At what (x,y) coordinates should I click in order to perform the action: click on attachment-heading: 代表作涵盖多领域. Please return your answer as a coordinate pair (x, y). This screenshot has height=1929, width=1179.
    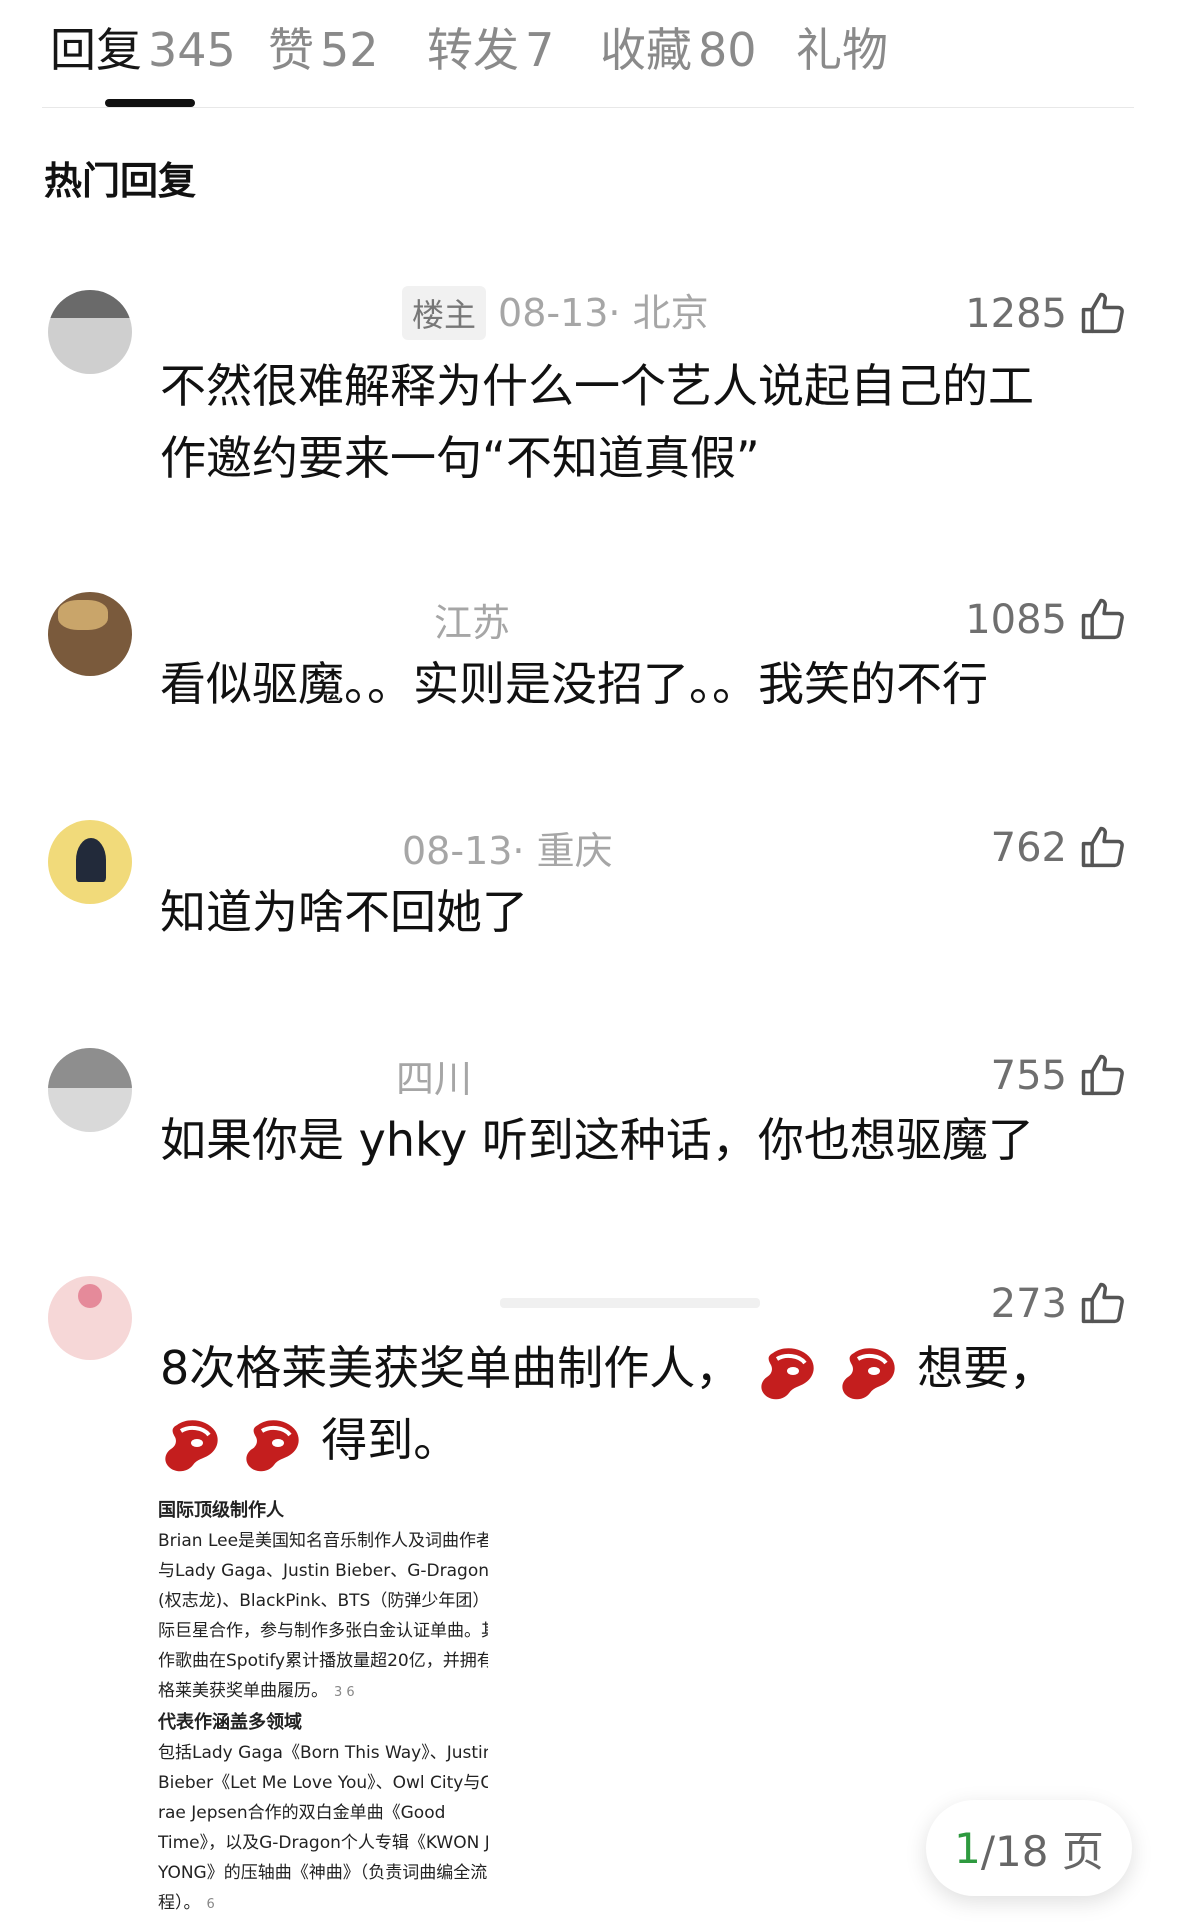
    Looking at the image, I should click on (230, 1722).